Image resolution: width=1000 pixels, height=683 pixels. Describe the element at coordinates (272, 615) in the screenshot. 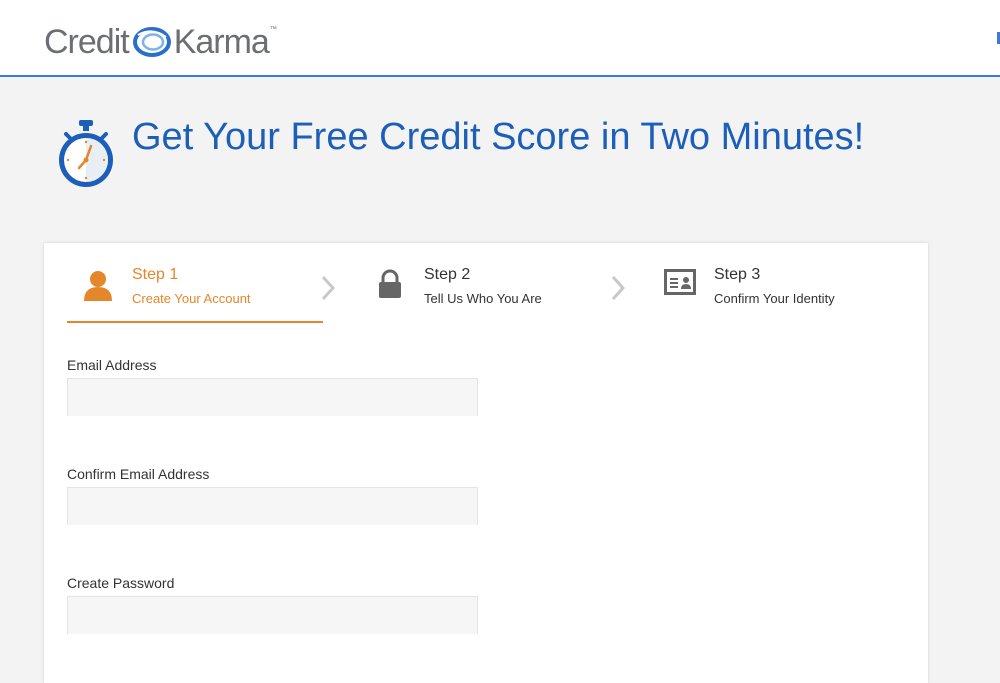

I see `password-field` at that location.